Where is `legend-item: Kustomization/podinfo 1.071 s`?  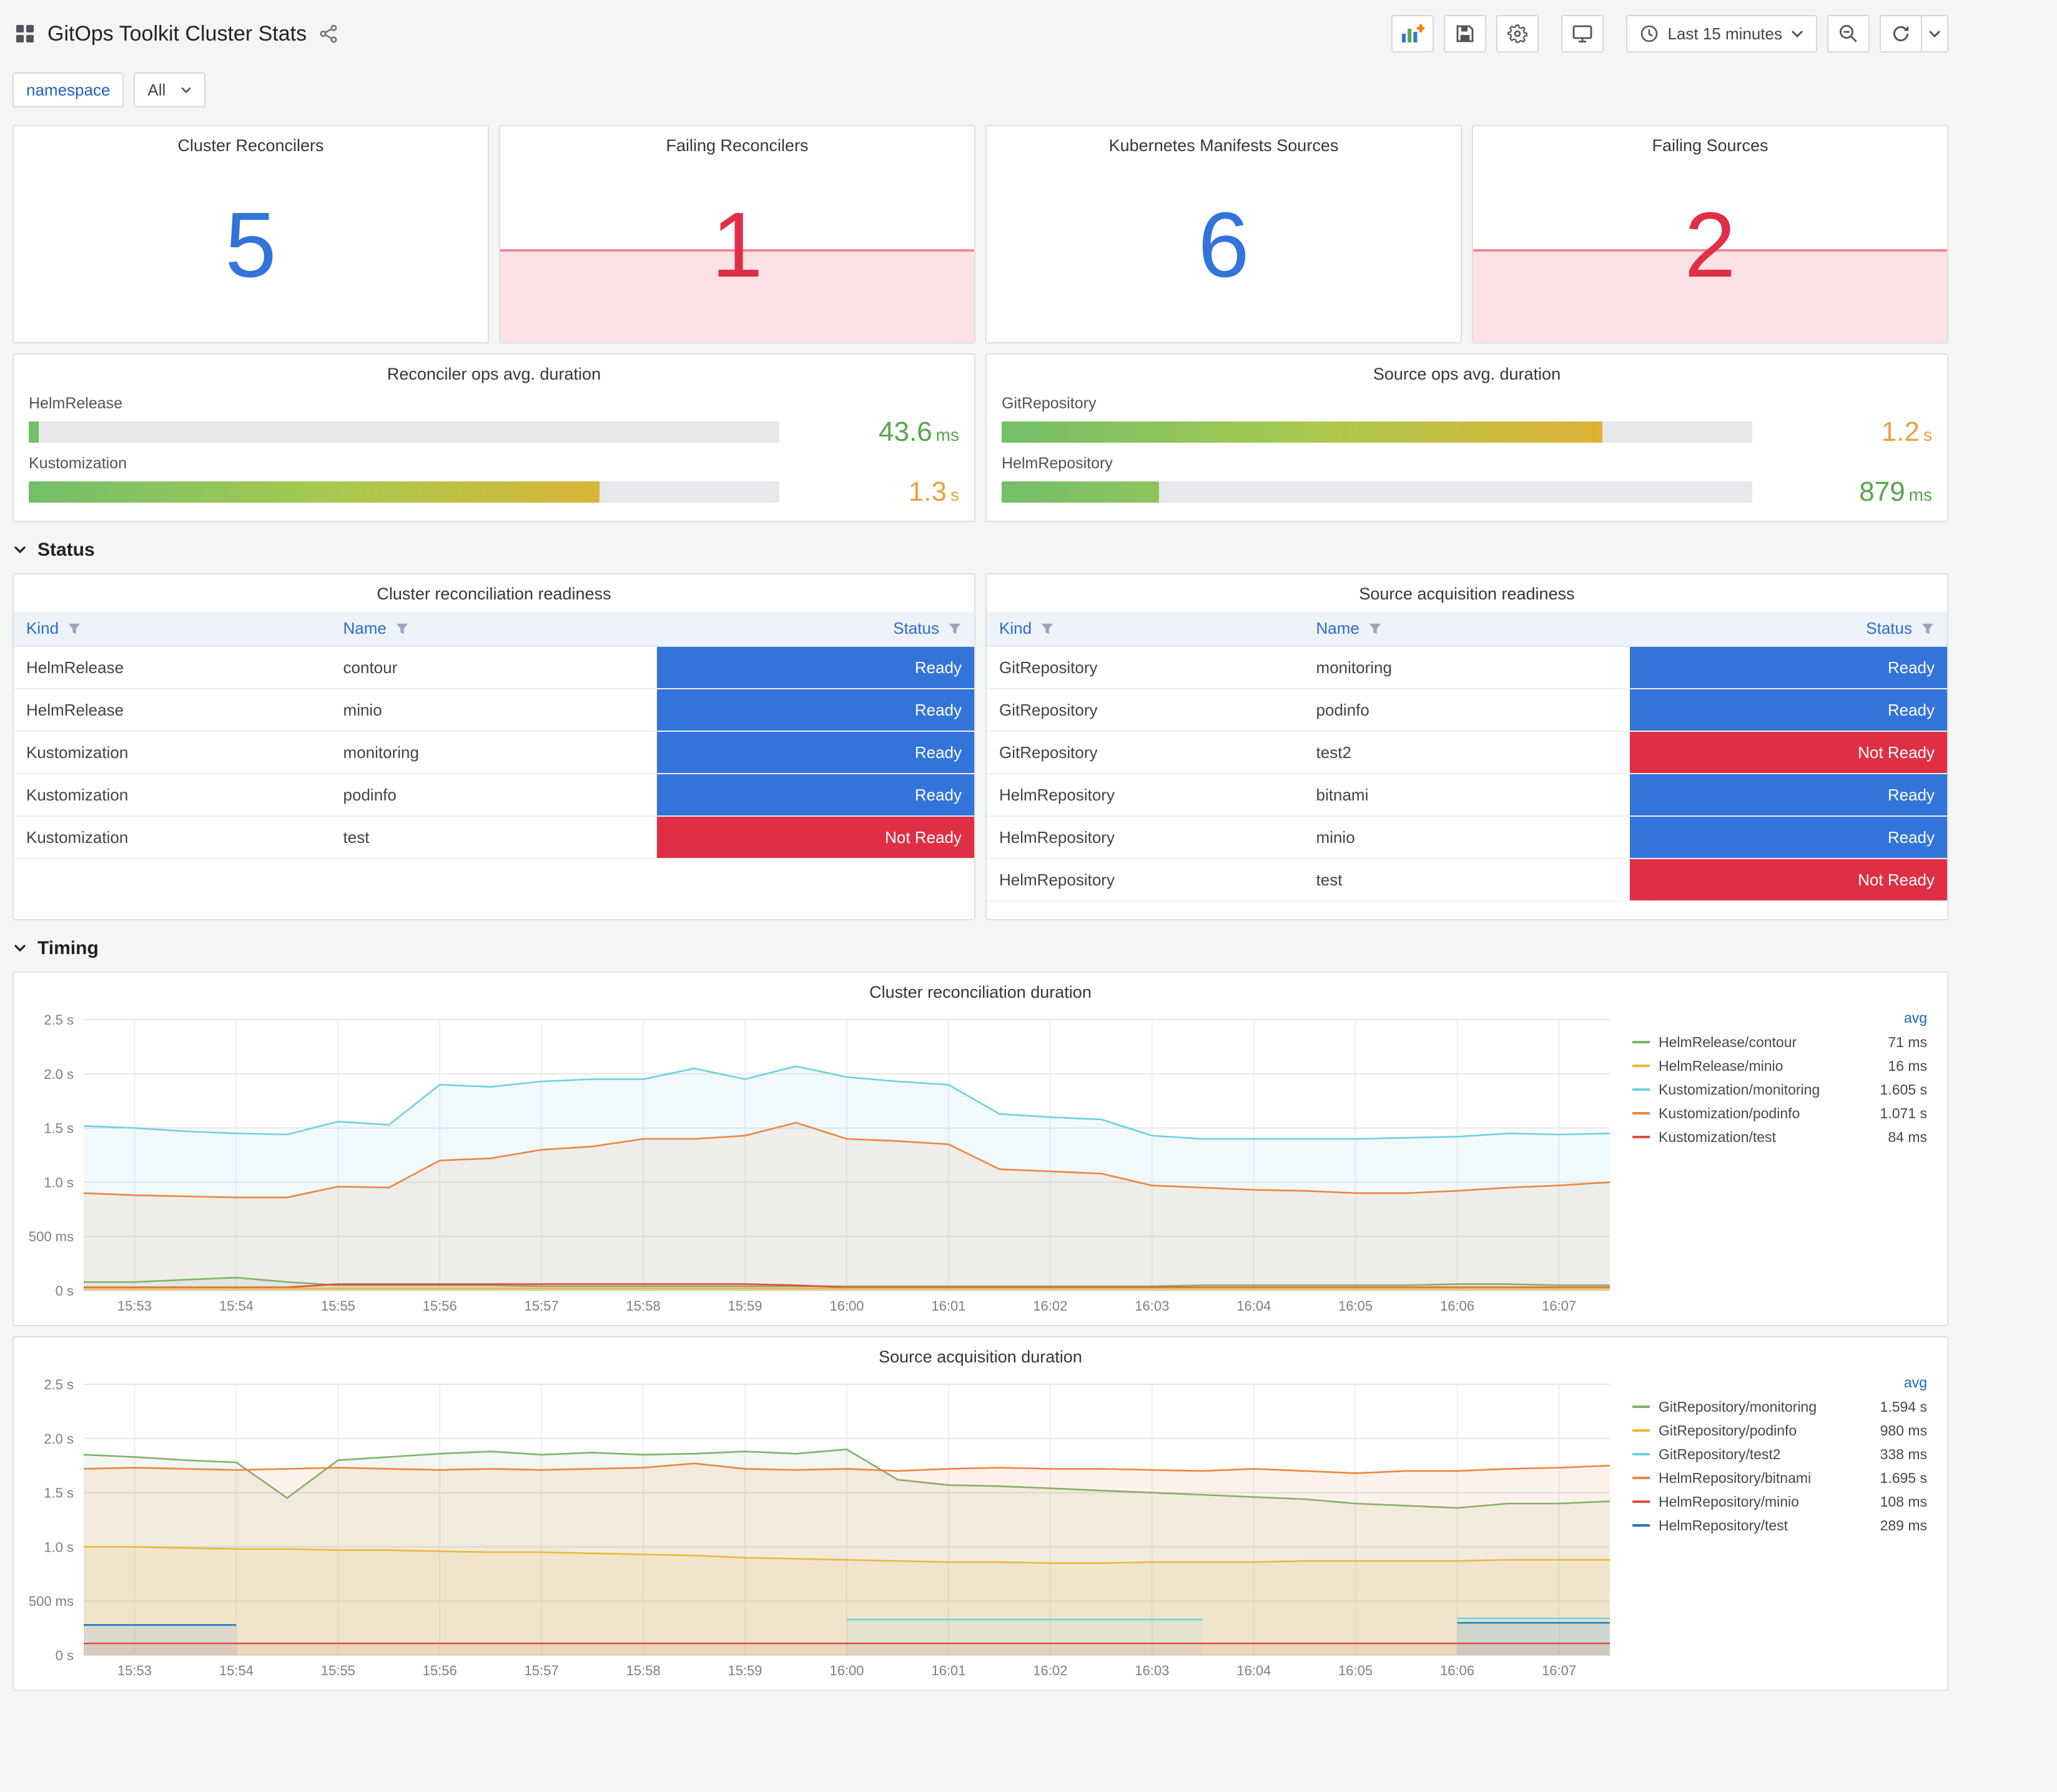 legend-item: Kustomization/podinfo 1.071 s is located at coordinates (1779, 1113).